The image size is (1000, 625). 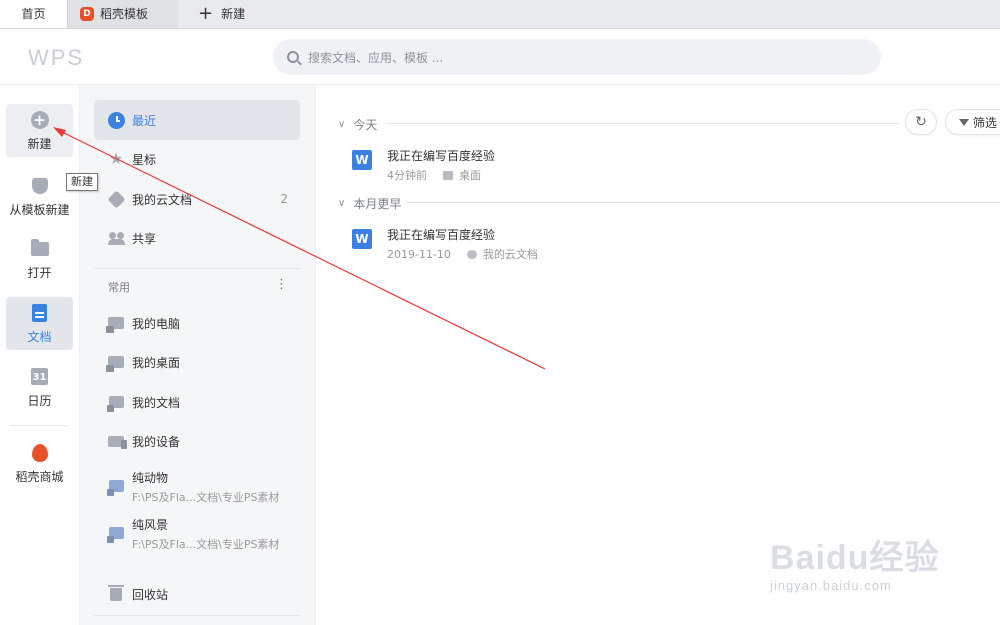 I want to click on nav-item-starred: ★ 星标, so click(x=197, y=159).